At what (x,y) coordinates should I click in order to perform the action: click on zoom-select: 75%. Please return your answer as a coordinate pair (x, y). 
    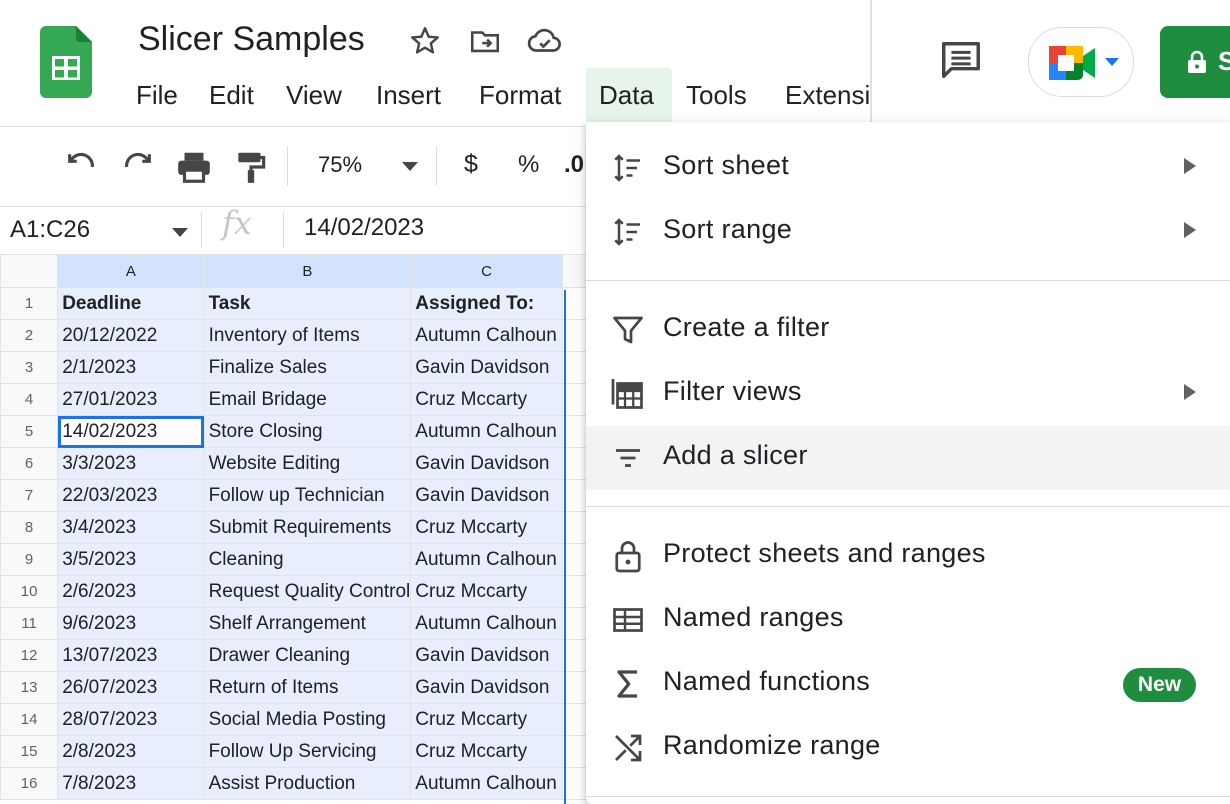
    Looking at the image, I should click on (362, 167).